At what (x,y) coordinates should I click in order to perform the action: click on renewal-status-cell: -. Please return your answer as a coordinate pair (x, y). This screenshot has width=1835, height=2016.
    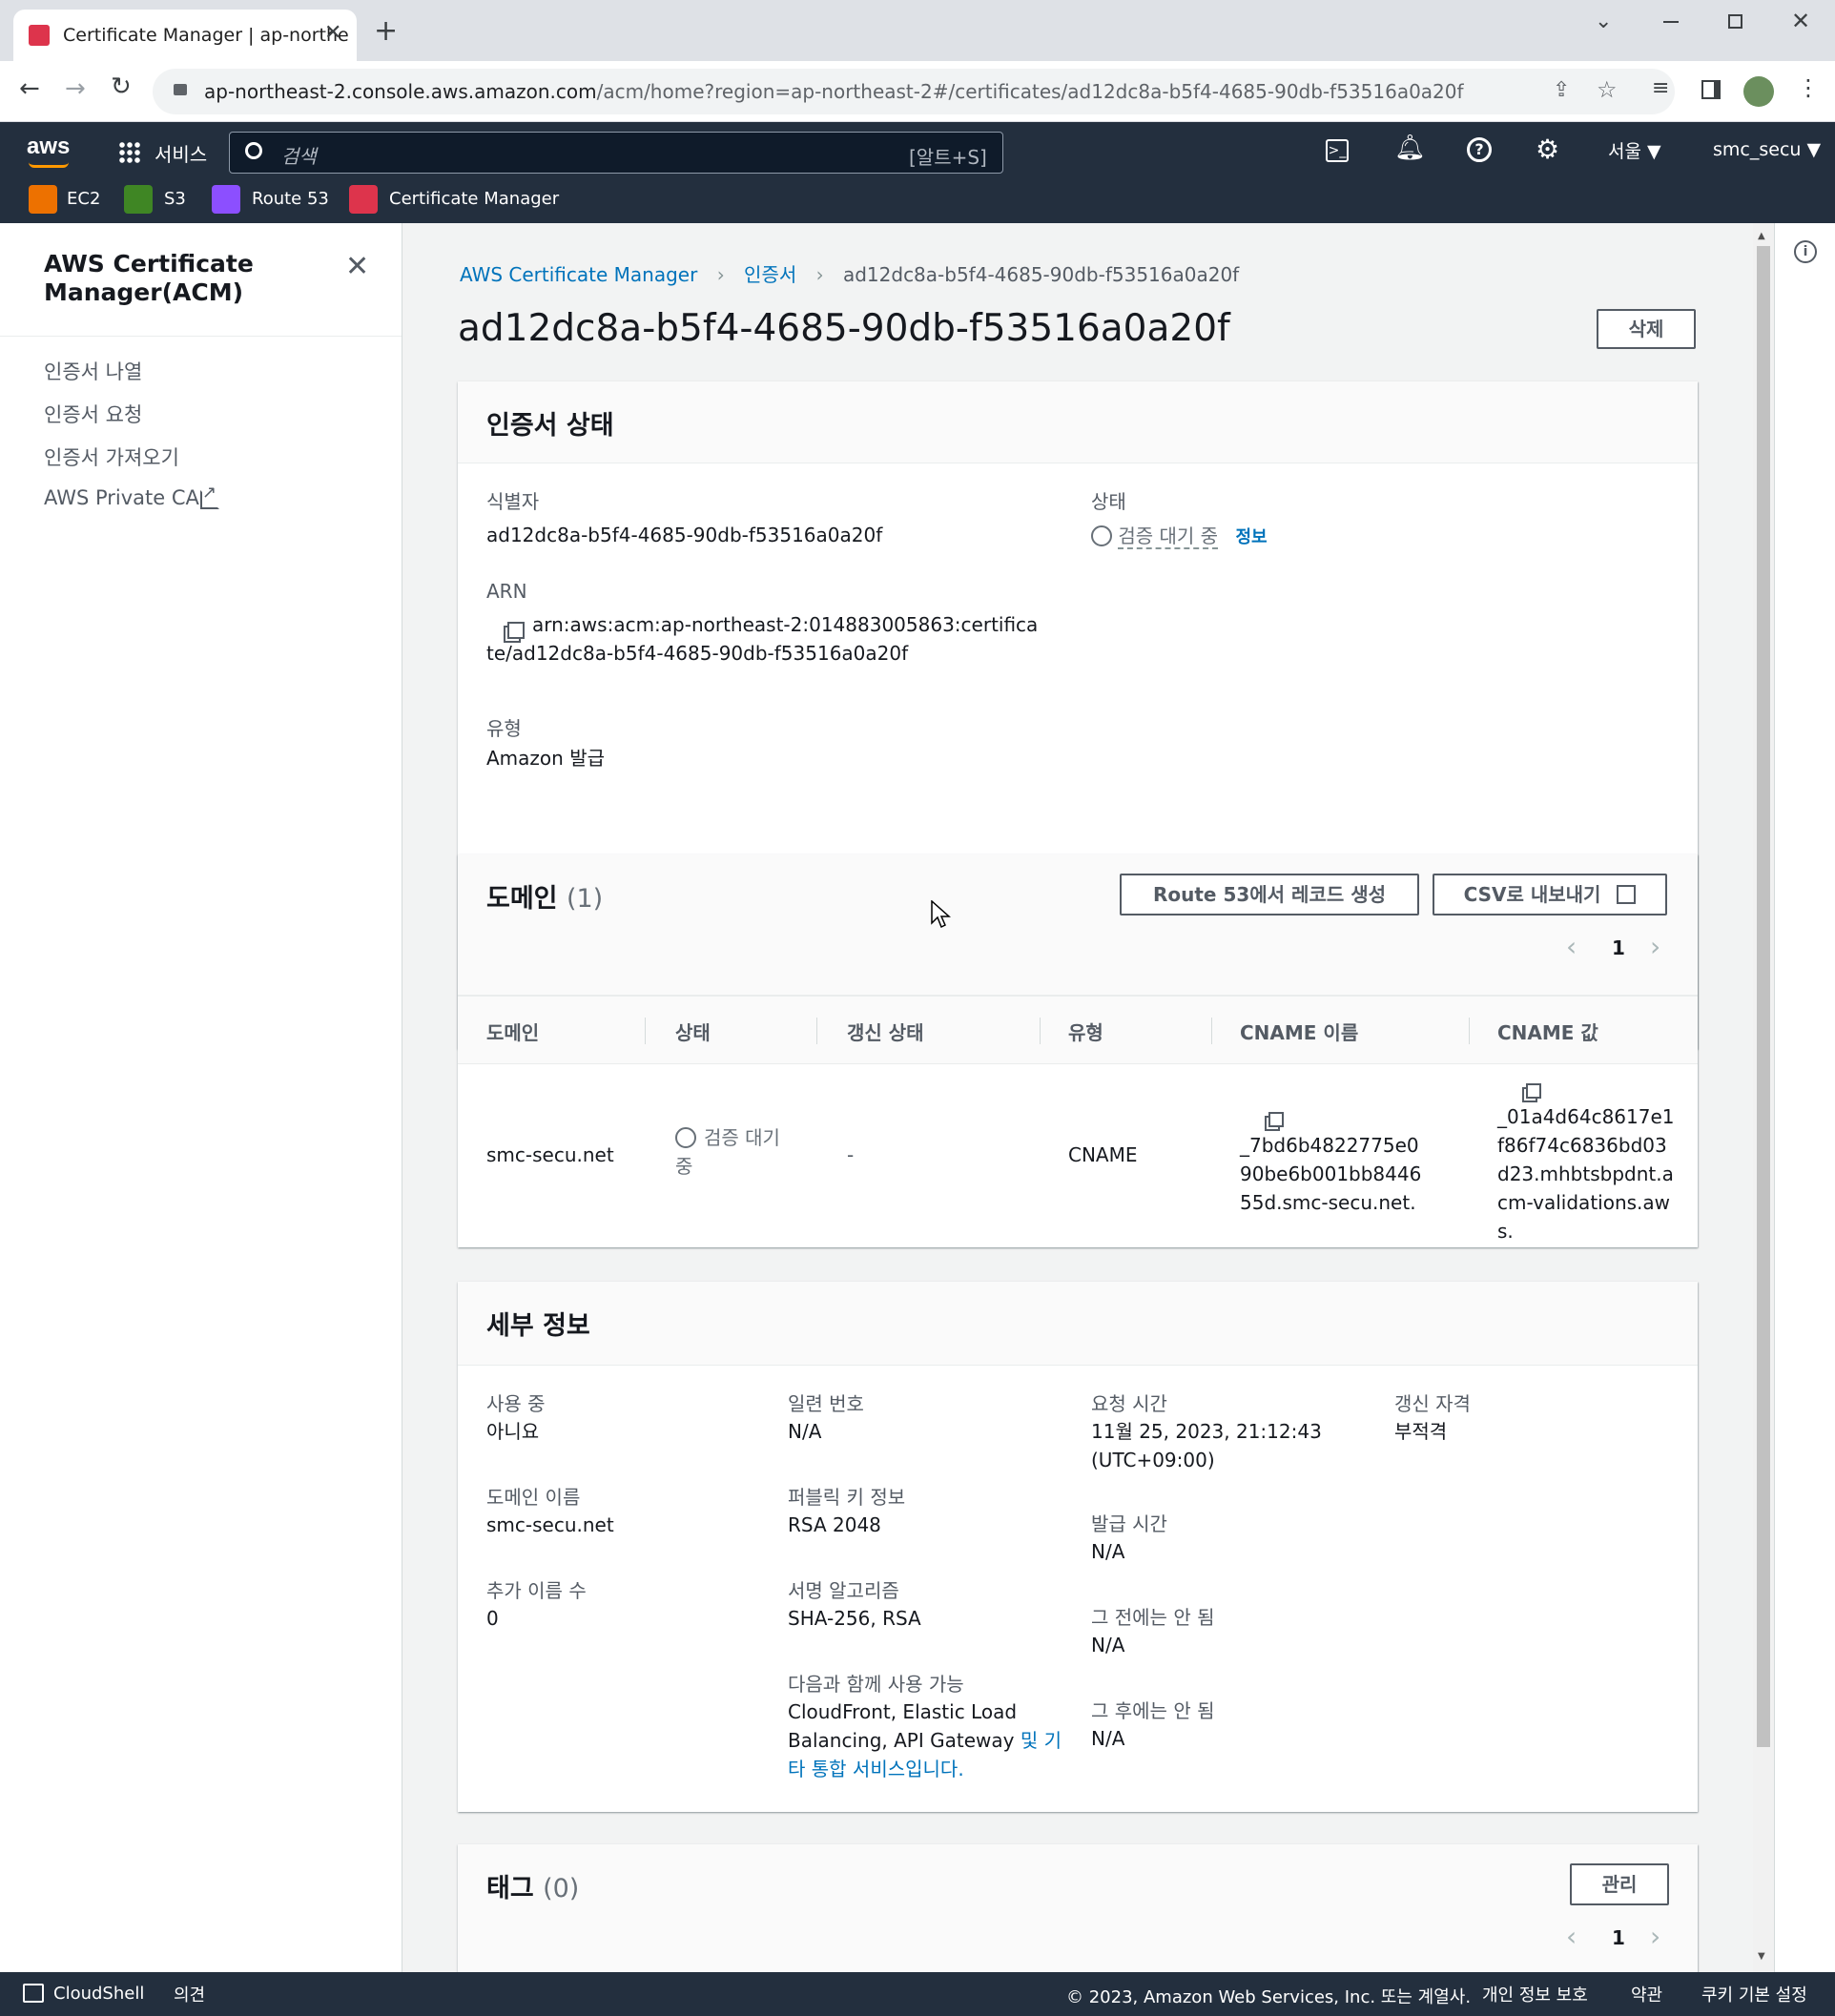
    Looking at the image, I should click on (851, 1154).